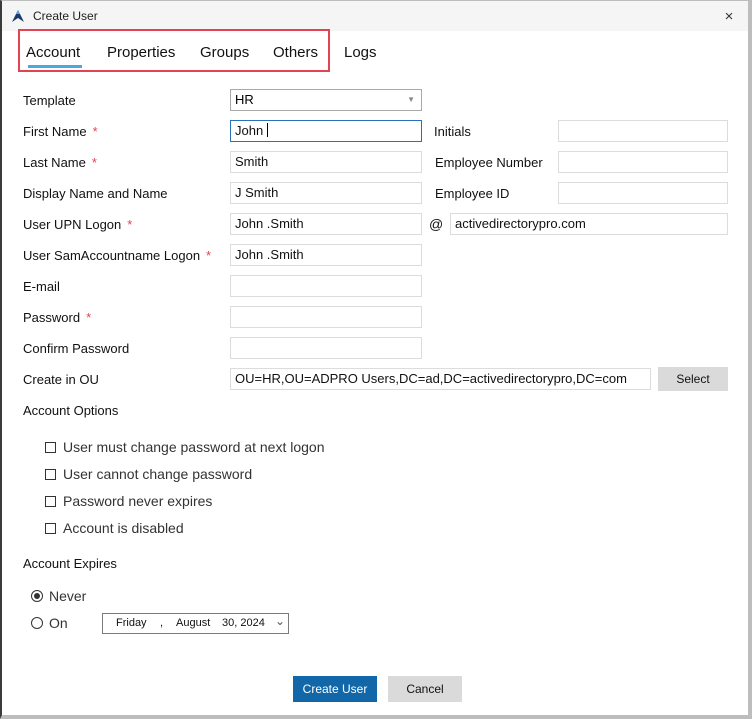  What do you see at coordinates (326, 255) in the screenshot?
I see `sam-logon-input: John .Smith` at bounding box center [326, 255].